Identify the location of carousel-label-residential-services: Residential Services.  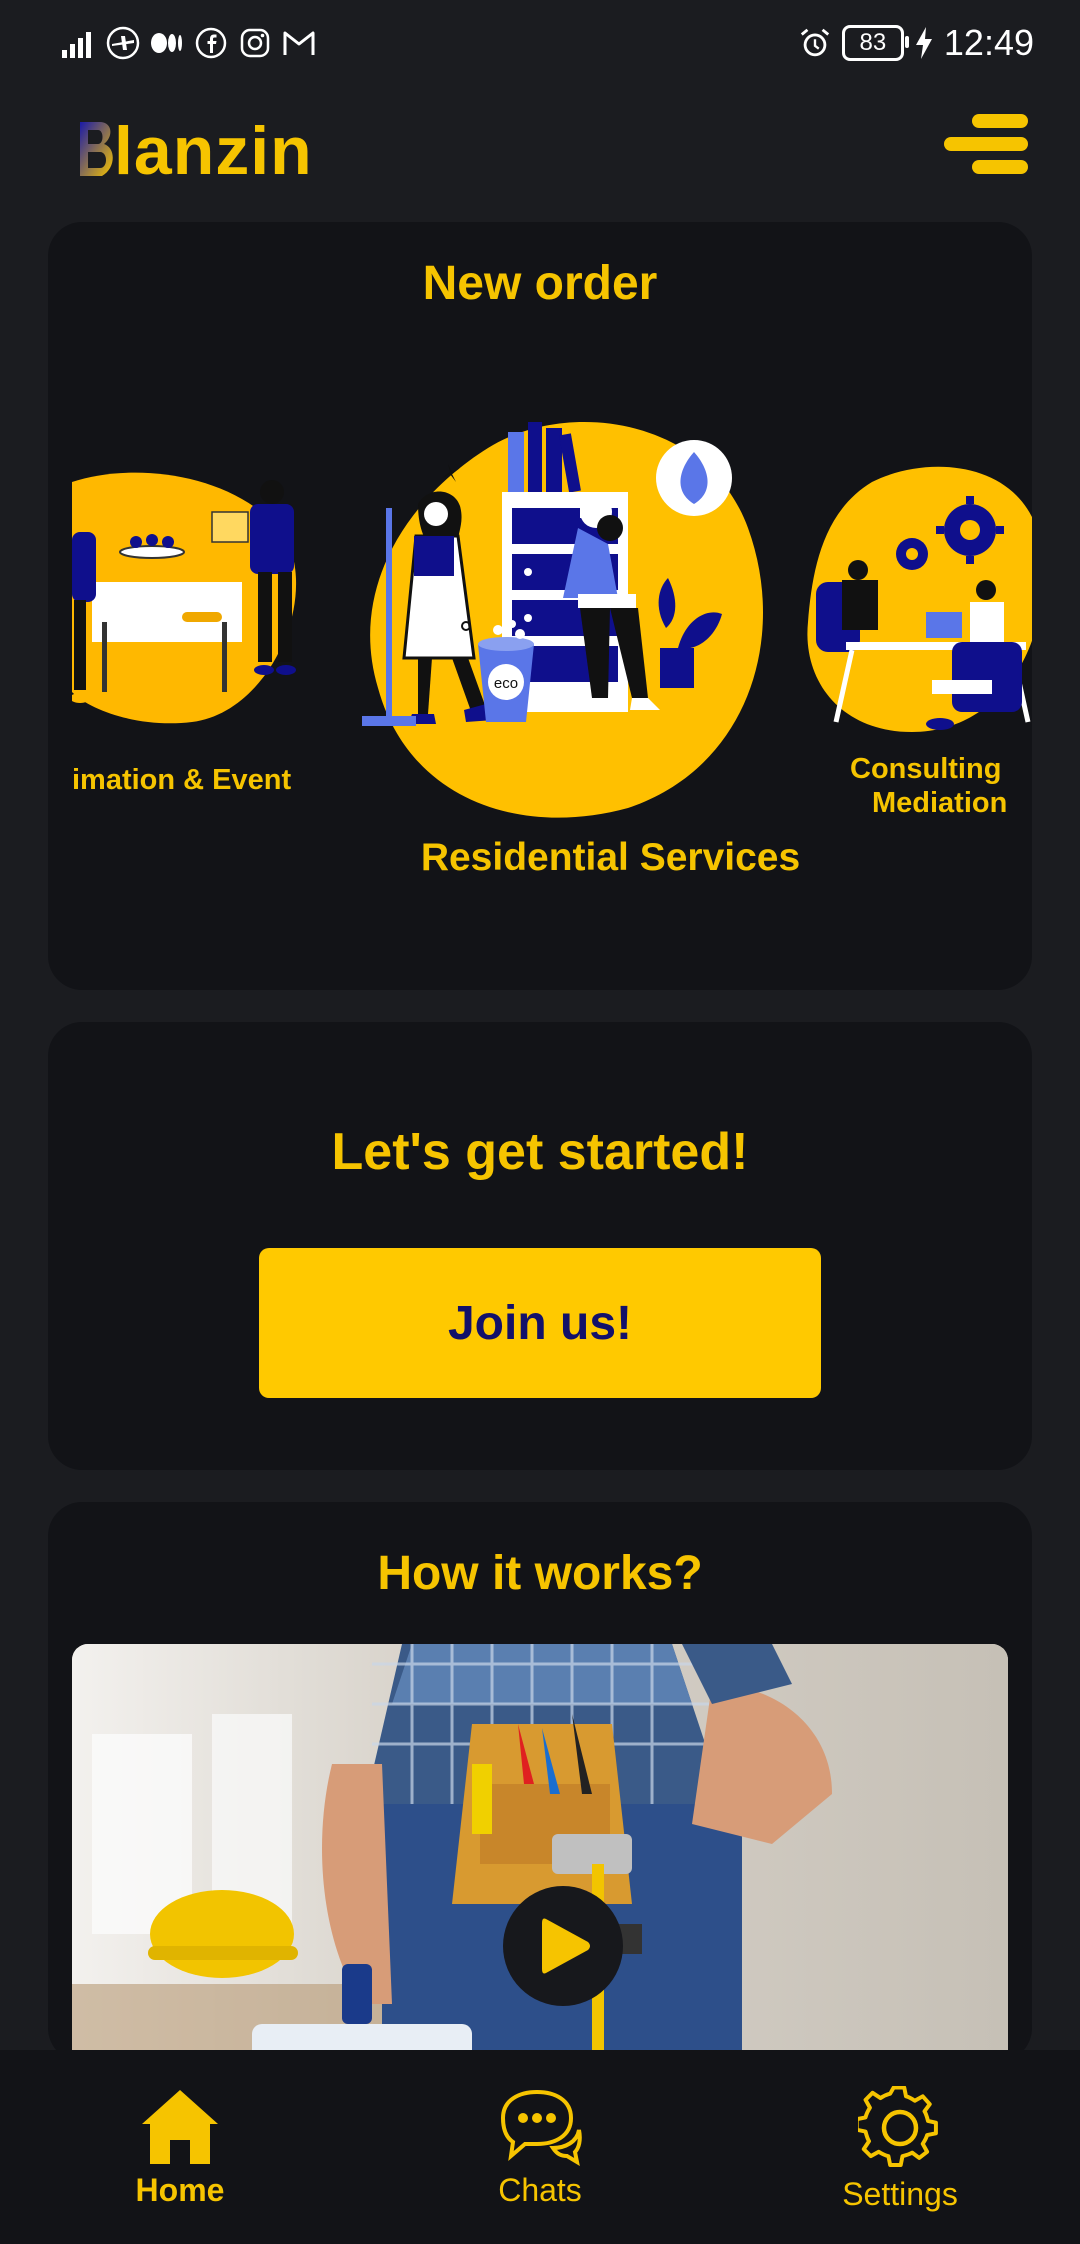
(610, 857).